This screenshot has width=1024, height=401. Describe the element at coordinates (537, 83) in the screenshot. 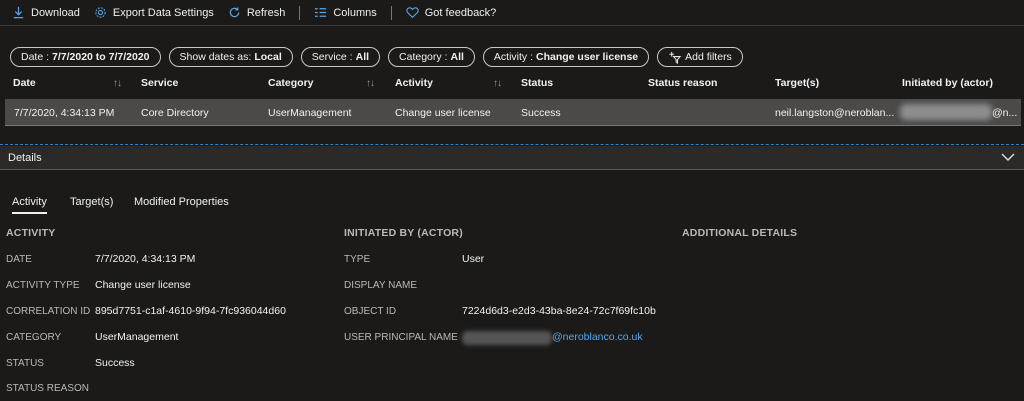

I see `column-header-status: Status` at that location.